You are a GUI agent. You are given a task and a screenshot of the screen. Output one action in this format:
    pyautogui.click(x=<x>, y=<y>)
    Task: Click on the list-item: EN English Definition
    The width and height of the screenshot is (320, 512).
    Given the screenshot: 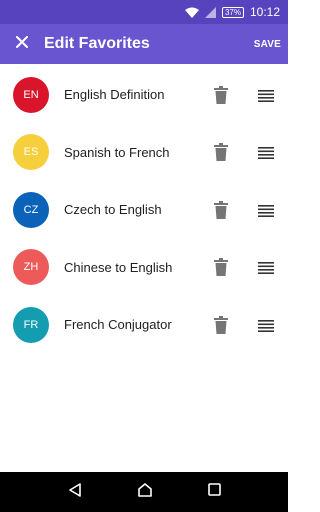 What is the action you would take?
    pyautogui.click(x=144, y=95)
    